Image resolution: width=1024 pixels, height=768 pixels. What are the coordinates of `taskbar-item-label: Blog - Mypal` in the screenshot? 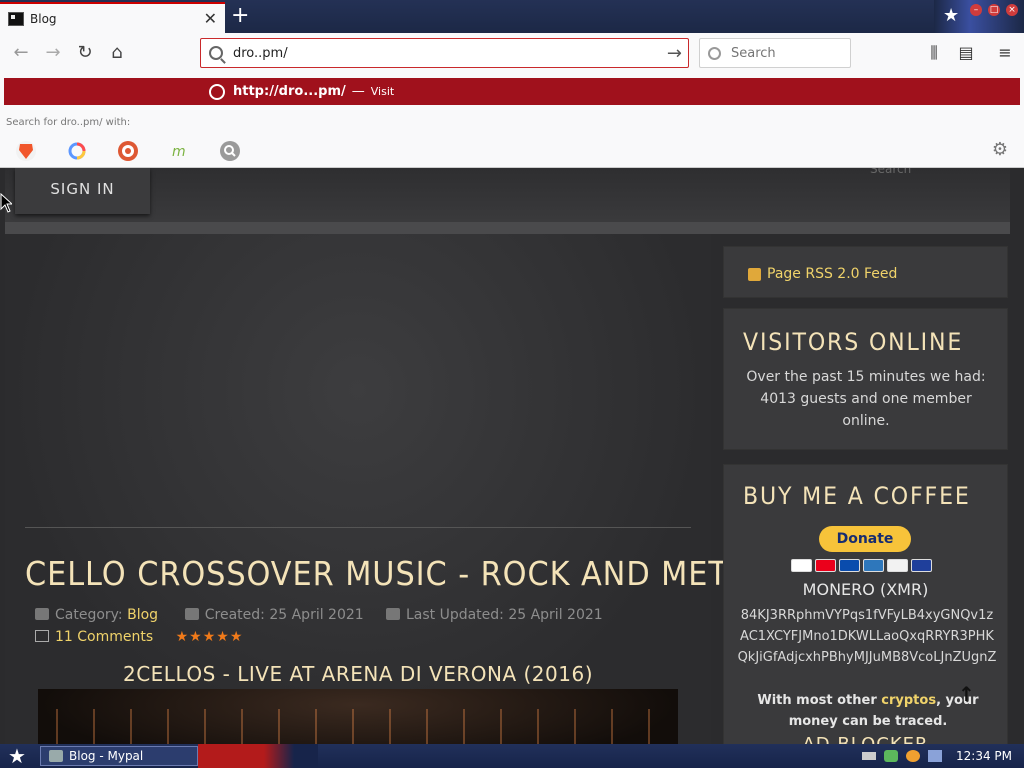 It's located at (106, 756).